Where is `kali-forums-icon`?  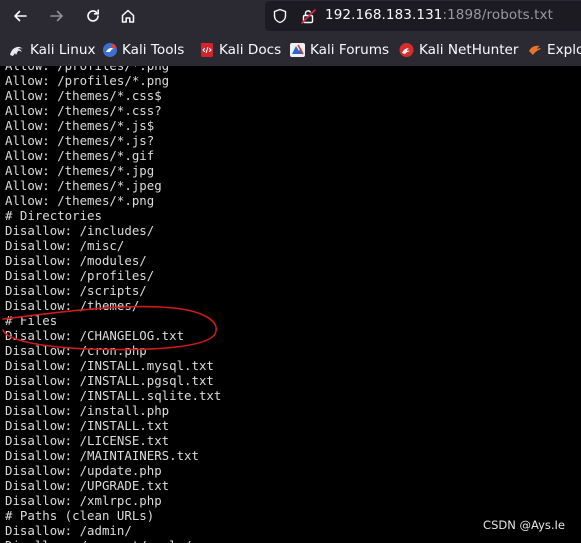
kali-forums-icon is located at coordinates (297, 50).